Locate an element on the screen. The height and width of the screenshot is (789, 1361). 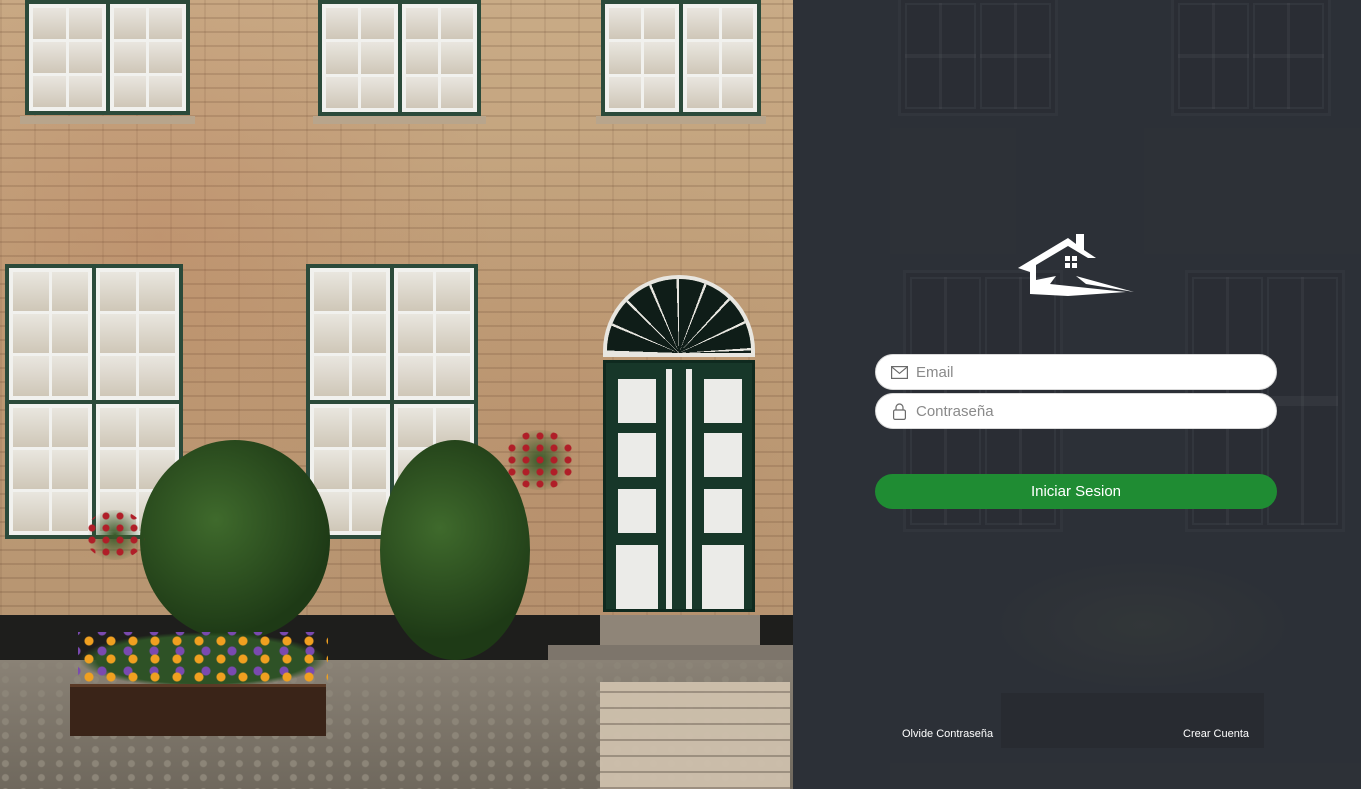
email-field is located at coordinates (1076, 372).